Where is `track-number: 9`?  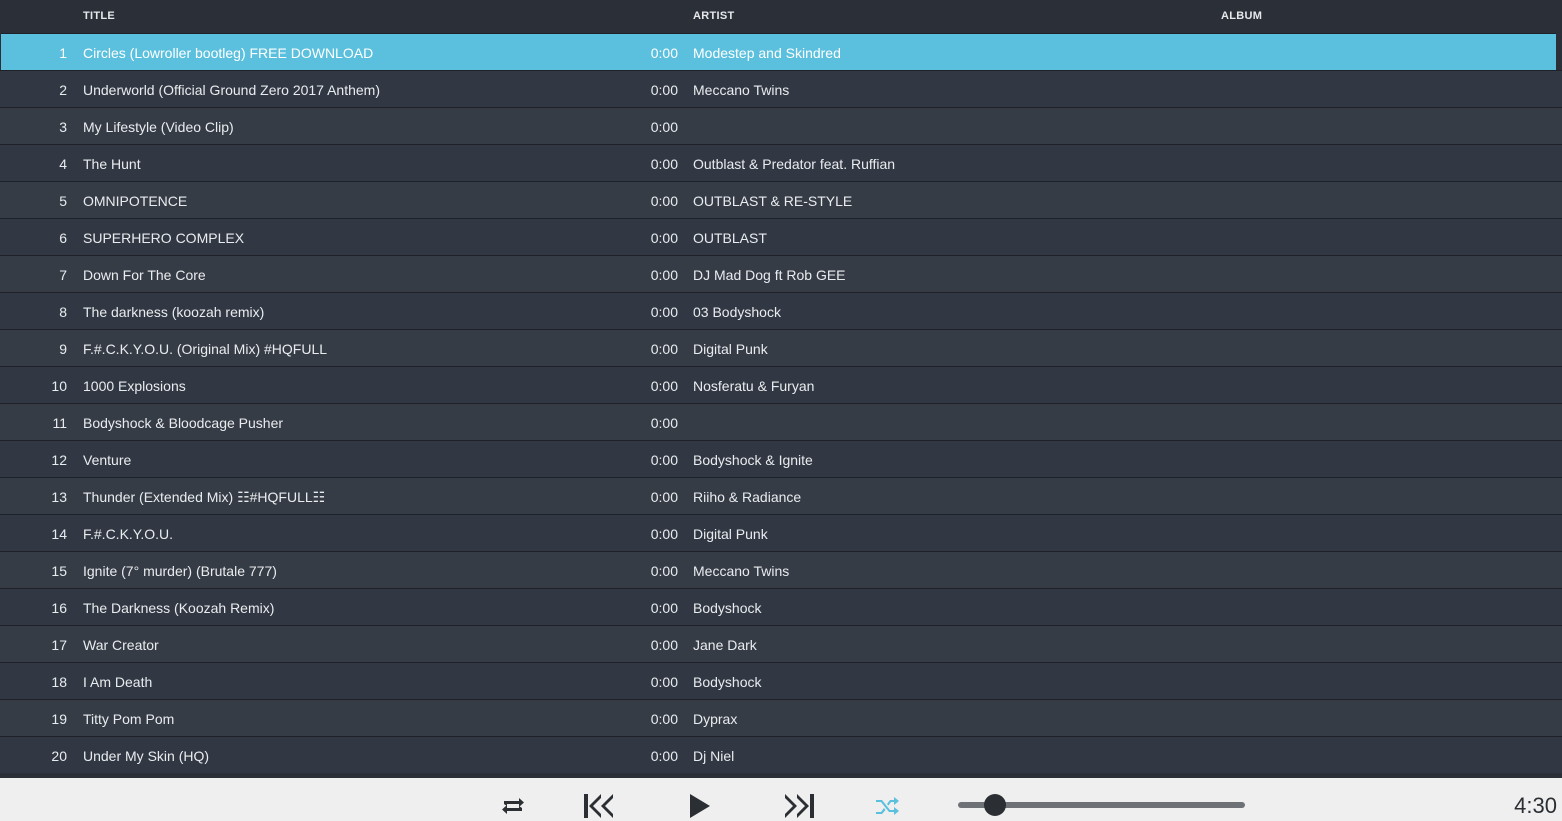 track-number: 9 is located at coordinates (63, 349).